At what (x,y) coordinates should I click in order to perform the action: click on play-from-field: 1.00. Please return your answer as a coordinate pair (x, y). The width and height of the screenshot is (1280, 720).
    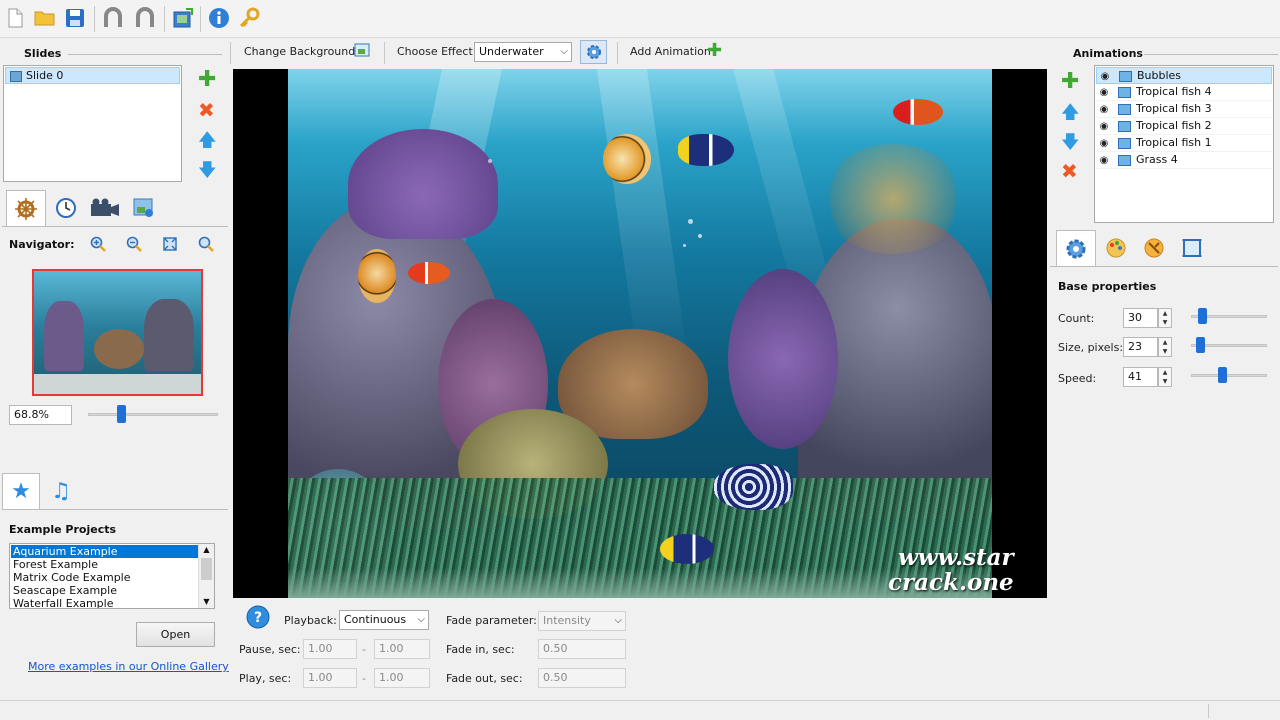
    Looking at the image, I should click on (330, 678).